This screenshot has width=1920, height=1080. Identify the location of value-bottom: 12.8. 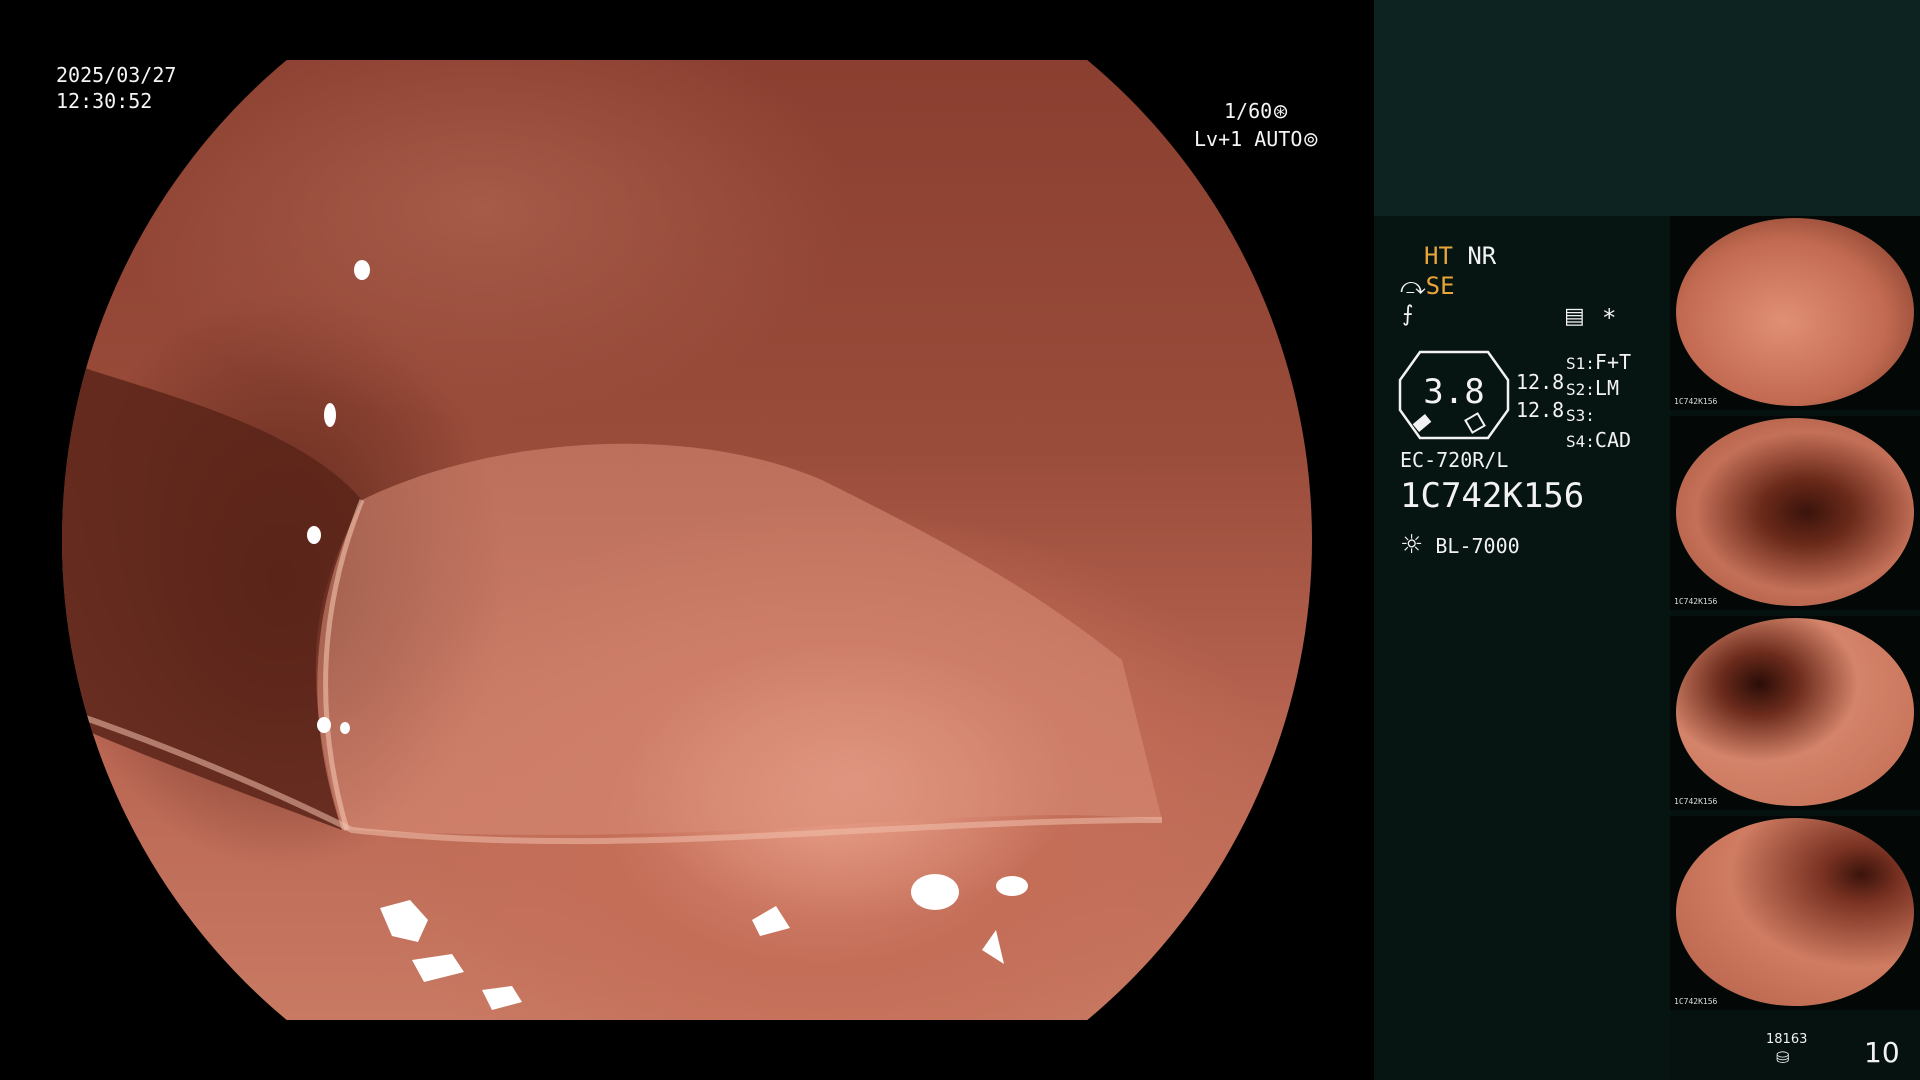
(1540, 410).